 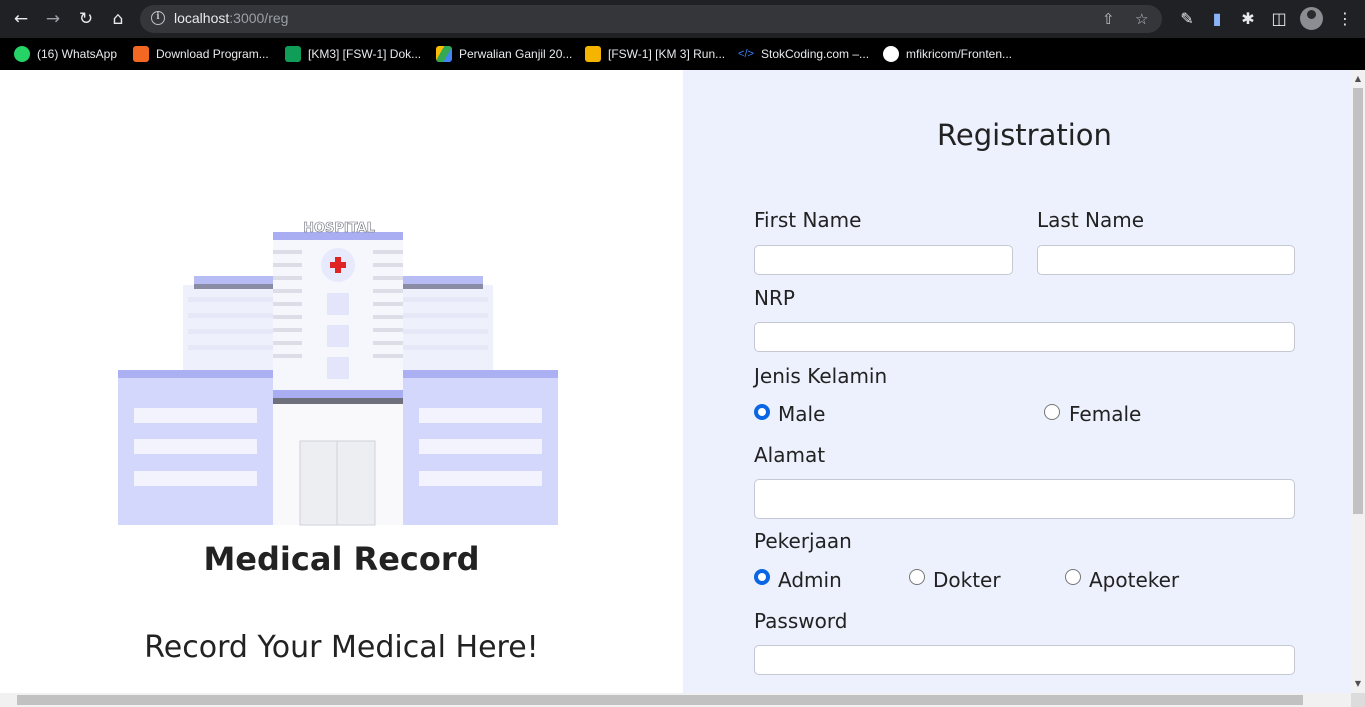 I want to click on job-apoteker-radio, so click(x=1073, y=577).